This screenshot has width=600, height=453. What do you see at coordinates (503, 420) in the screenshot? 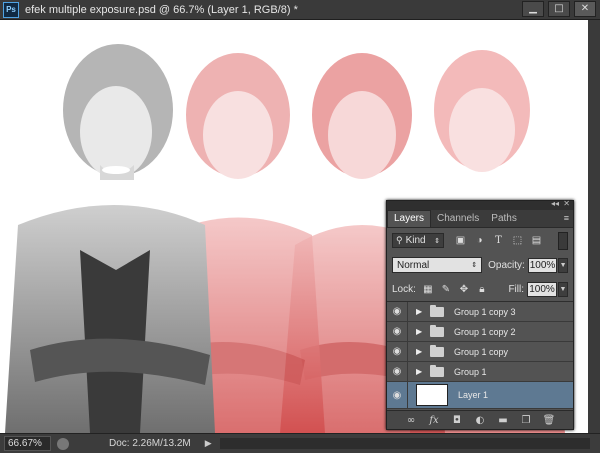
I see `new-group-icon: ▬` at bounding box center [503, 420].